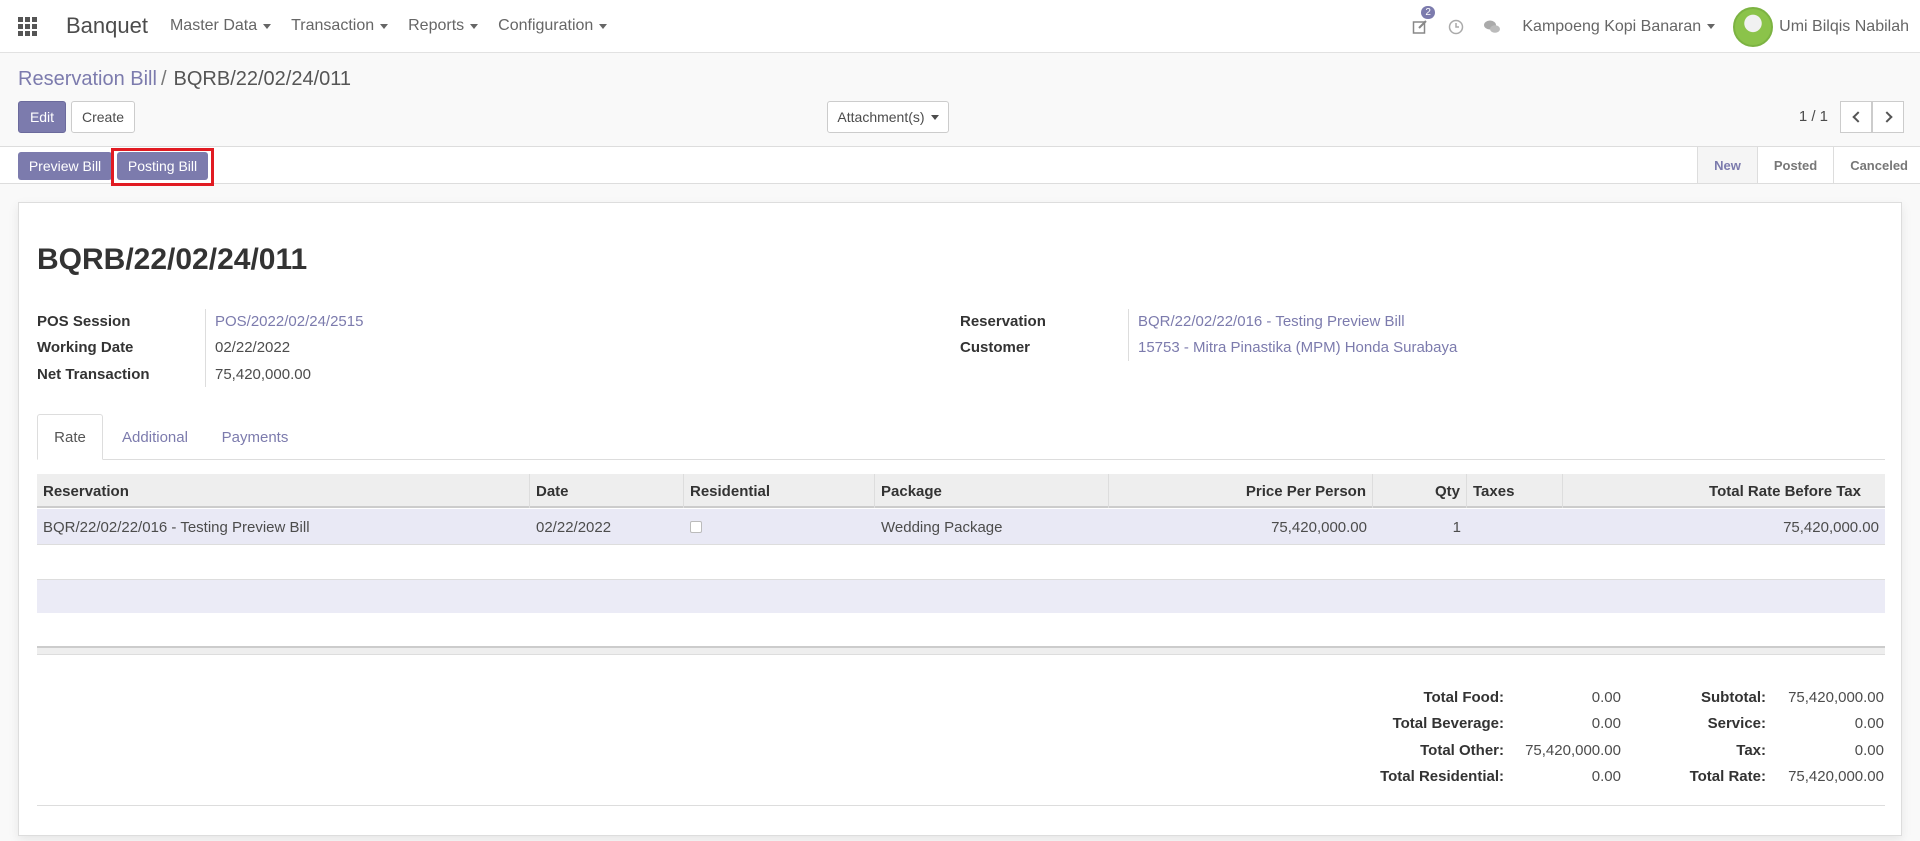 The image size is (1920, 841). Describe the element at coordinates (1241, 491) in the screenshot. I see `column-header: Price Per Person` at that location.